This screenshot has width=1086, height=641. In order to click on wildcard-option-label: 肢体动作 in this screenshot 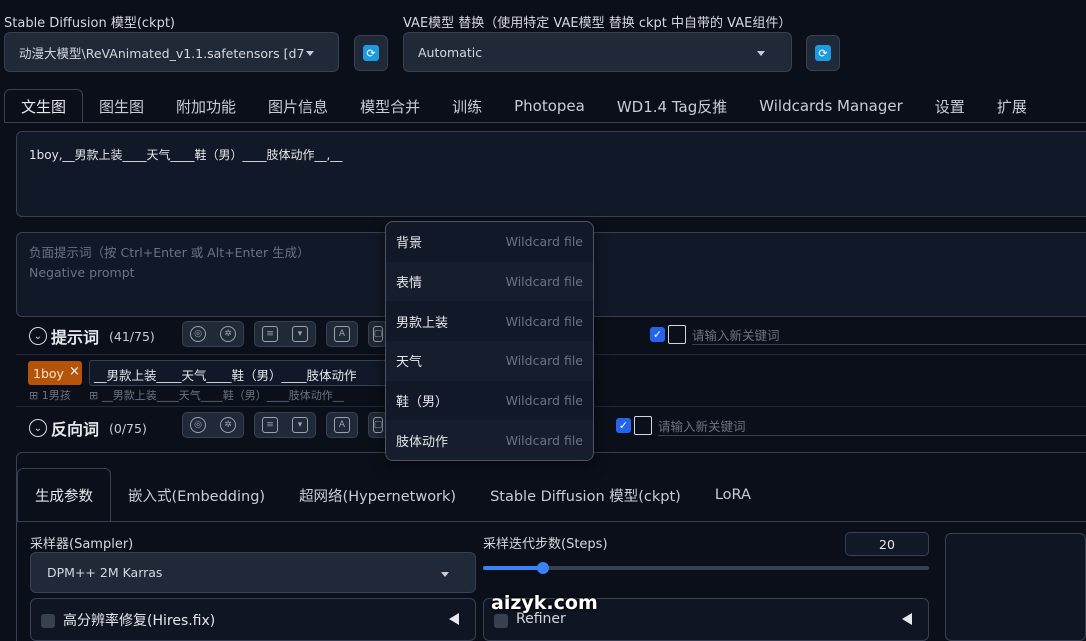, I will do `click(422, 442)`.